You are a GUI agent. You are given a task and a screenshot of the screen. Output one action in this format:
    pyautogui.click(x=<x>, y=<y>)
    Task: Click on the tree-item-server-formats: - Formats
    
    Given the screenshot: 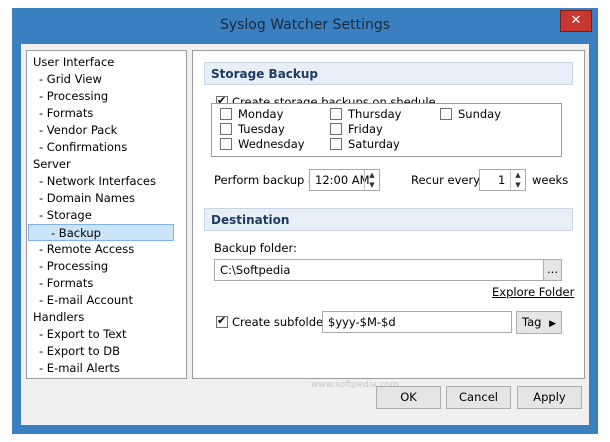 What is the action you would take?
    pyautogui.click(x=66, y=283)
    